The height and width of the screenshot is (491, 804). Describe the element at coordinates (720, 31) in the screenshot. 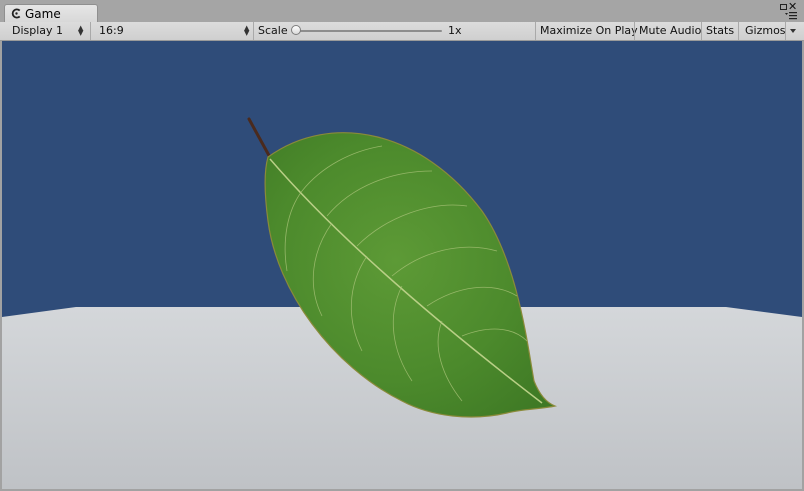

I see `stats-button: Stats` at that location.